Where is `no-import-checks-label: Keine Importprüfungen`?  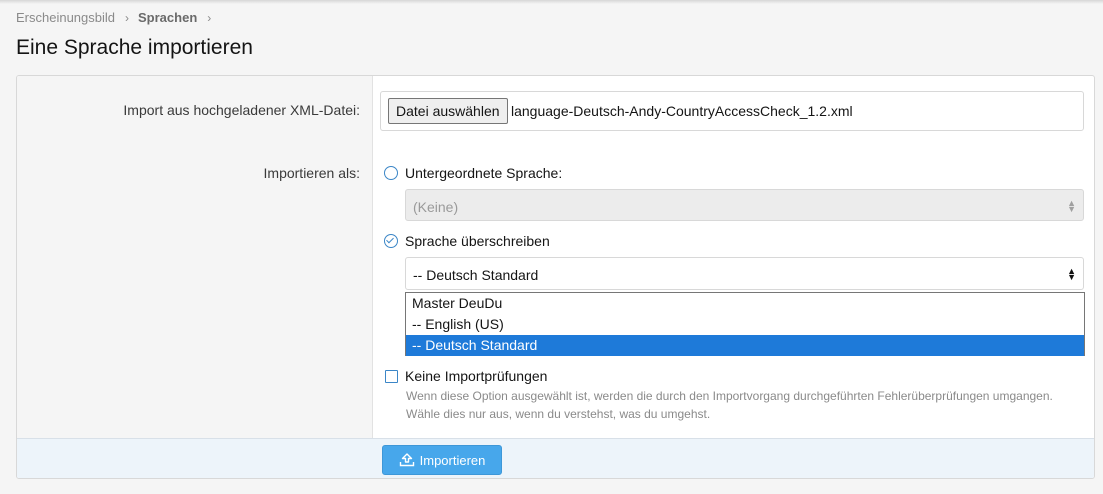
no-import-checks-label: Keine Importprüfungen is located at coordinates (476, 376).